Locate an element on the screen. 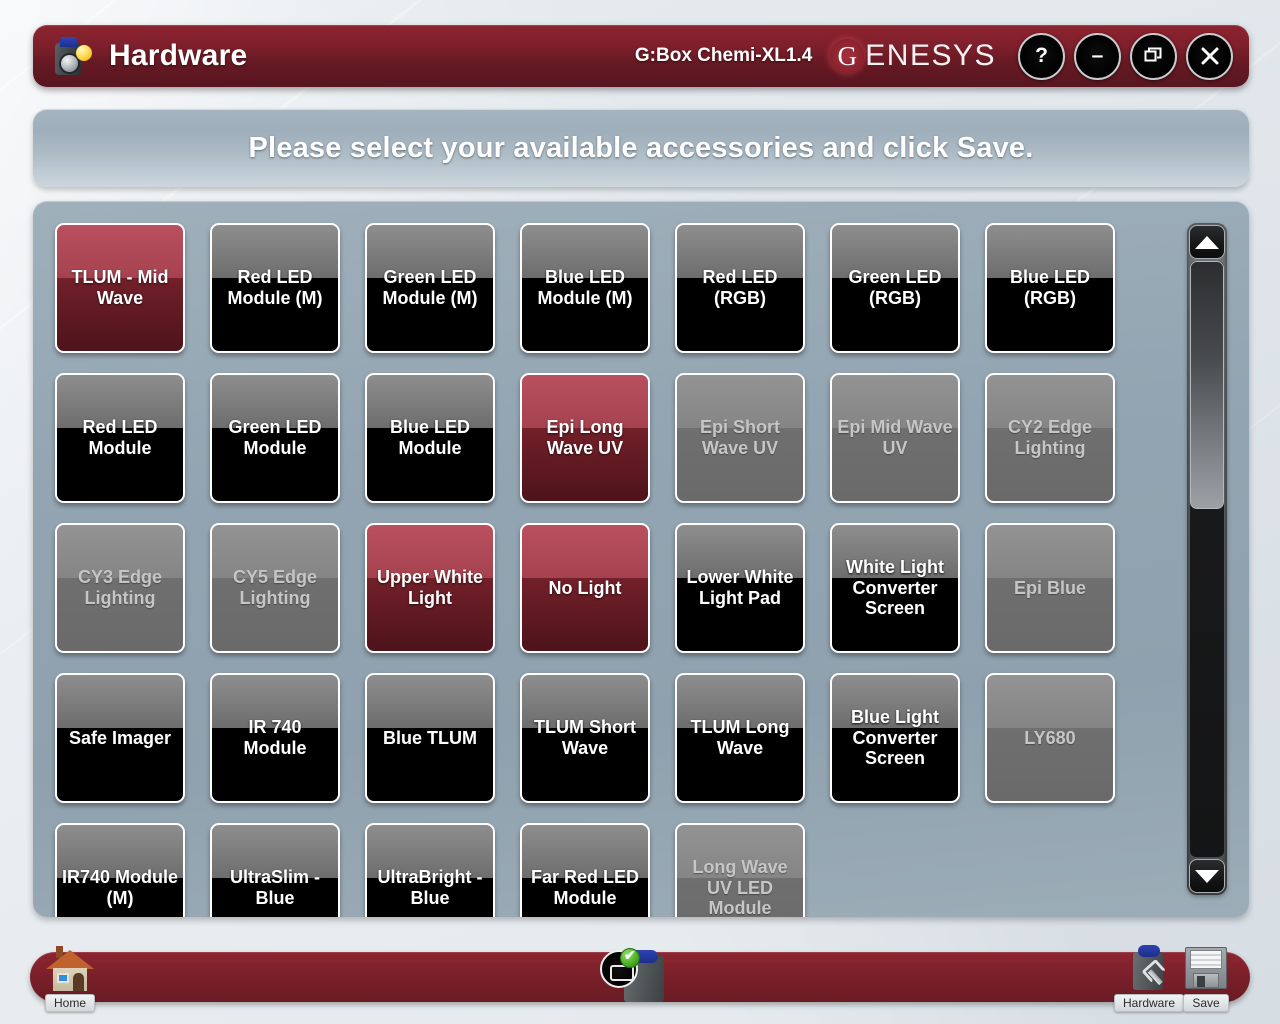 The image size is (1280, 1024). accessory-button: Red LED Module is located at coordinates (120, 438).